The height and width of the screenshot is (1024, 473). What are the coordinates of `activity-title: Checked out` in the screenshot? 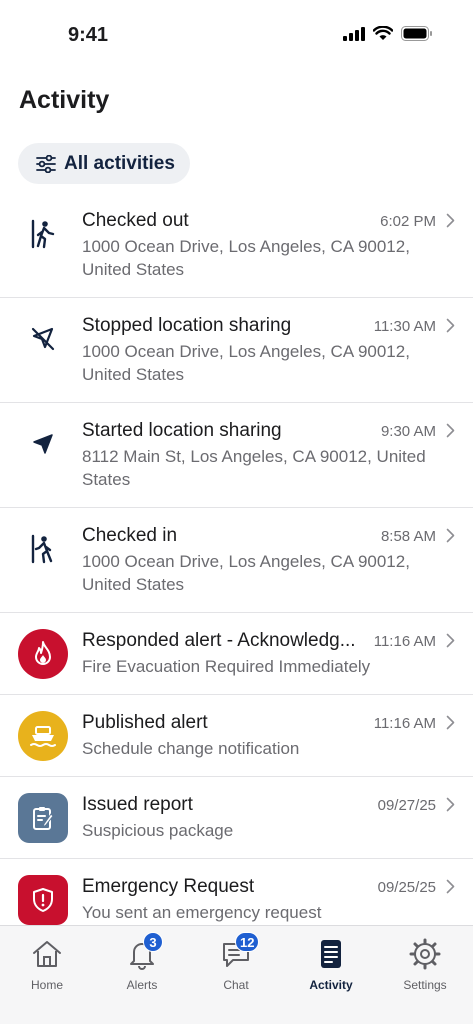 It's located at (135, 220).